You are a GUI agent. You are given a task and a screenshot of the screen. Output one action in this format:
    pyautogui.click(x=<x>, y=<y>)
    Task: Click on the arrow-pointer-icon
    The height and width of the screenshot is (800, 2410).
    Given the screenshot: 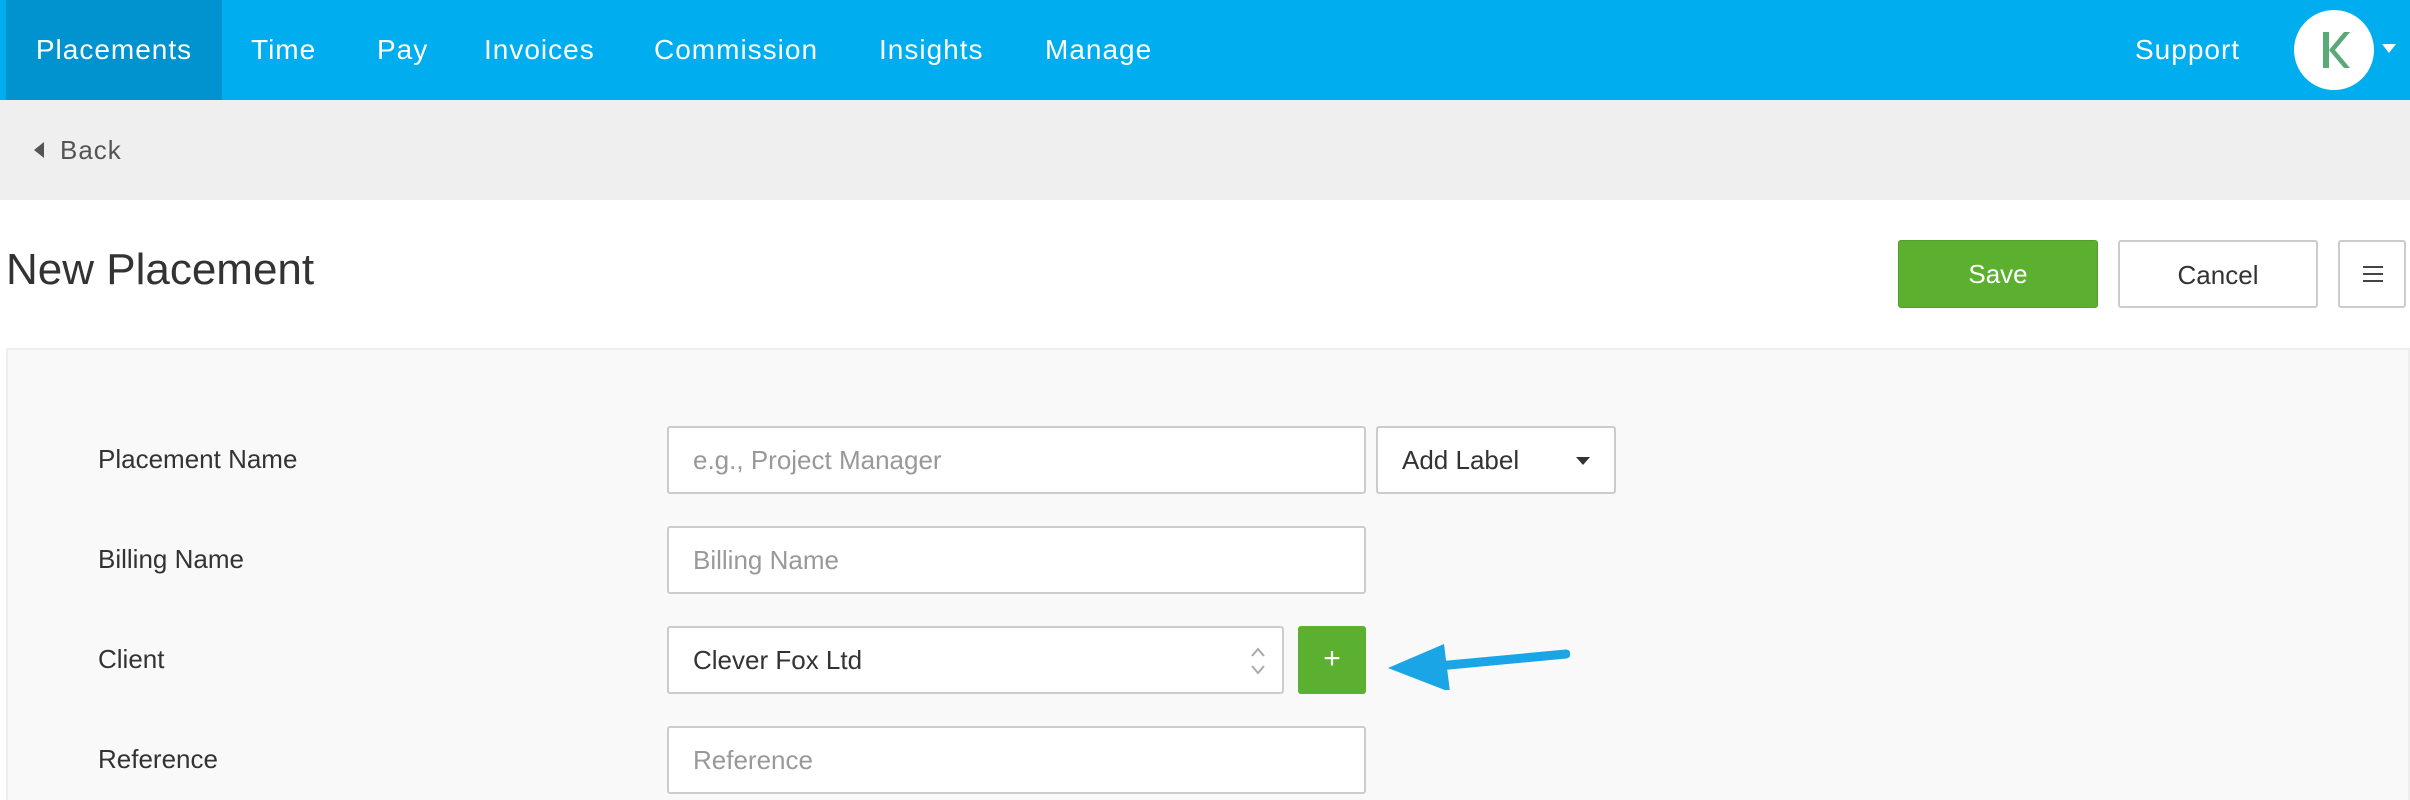 What is the action you would take?
    pyautogui.click(x=1479, y=667)
    